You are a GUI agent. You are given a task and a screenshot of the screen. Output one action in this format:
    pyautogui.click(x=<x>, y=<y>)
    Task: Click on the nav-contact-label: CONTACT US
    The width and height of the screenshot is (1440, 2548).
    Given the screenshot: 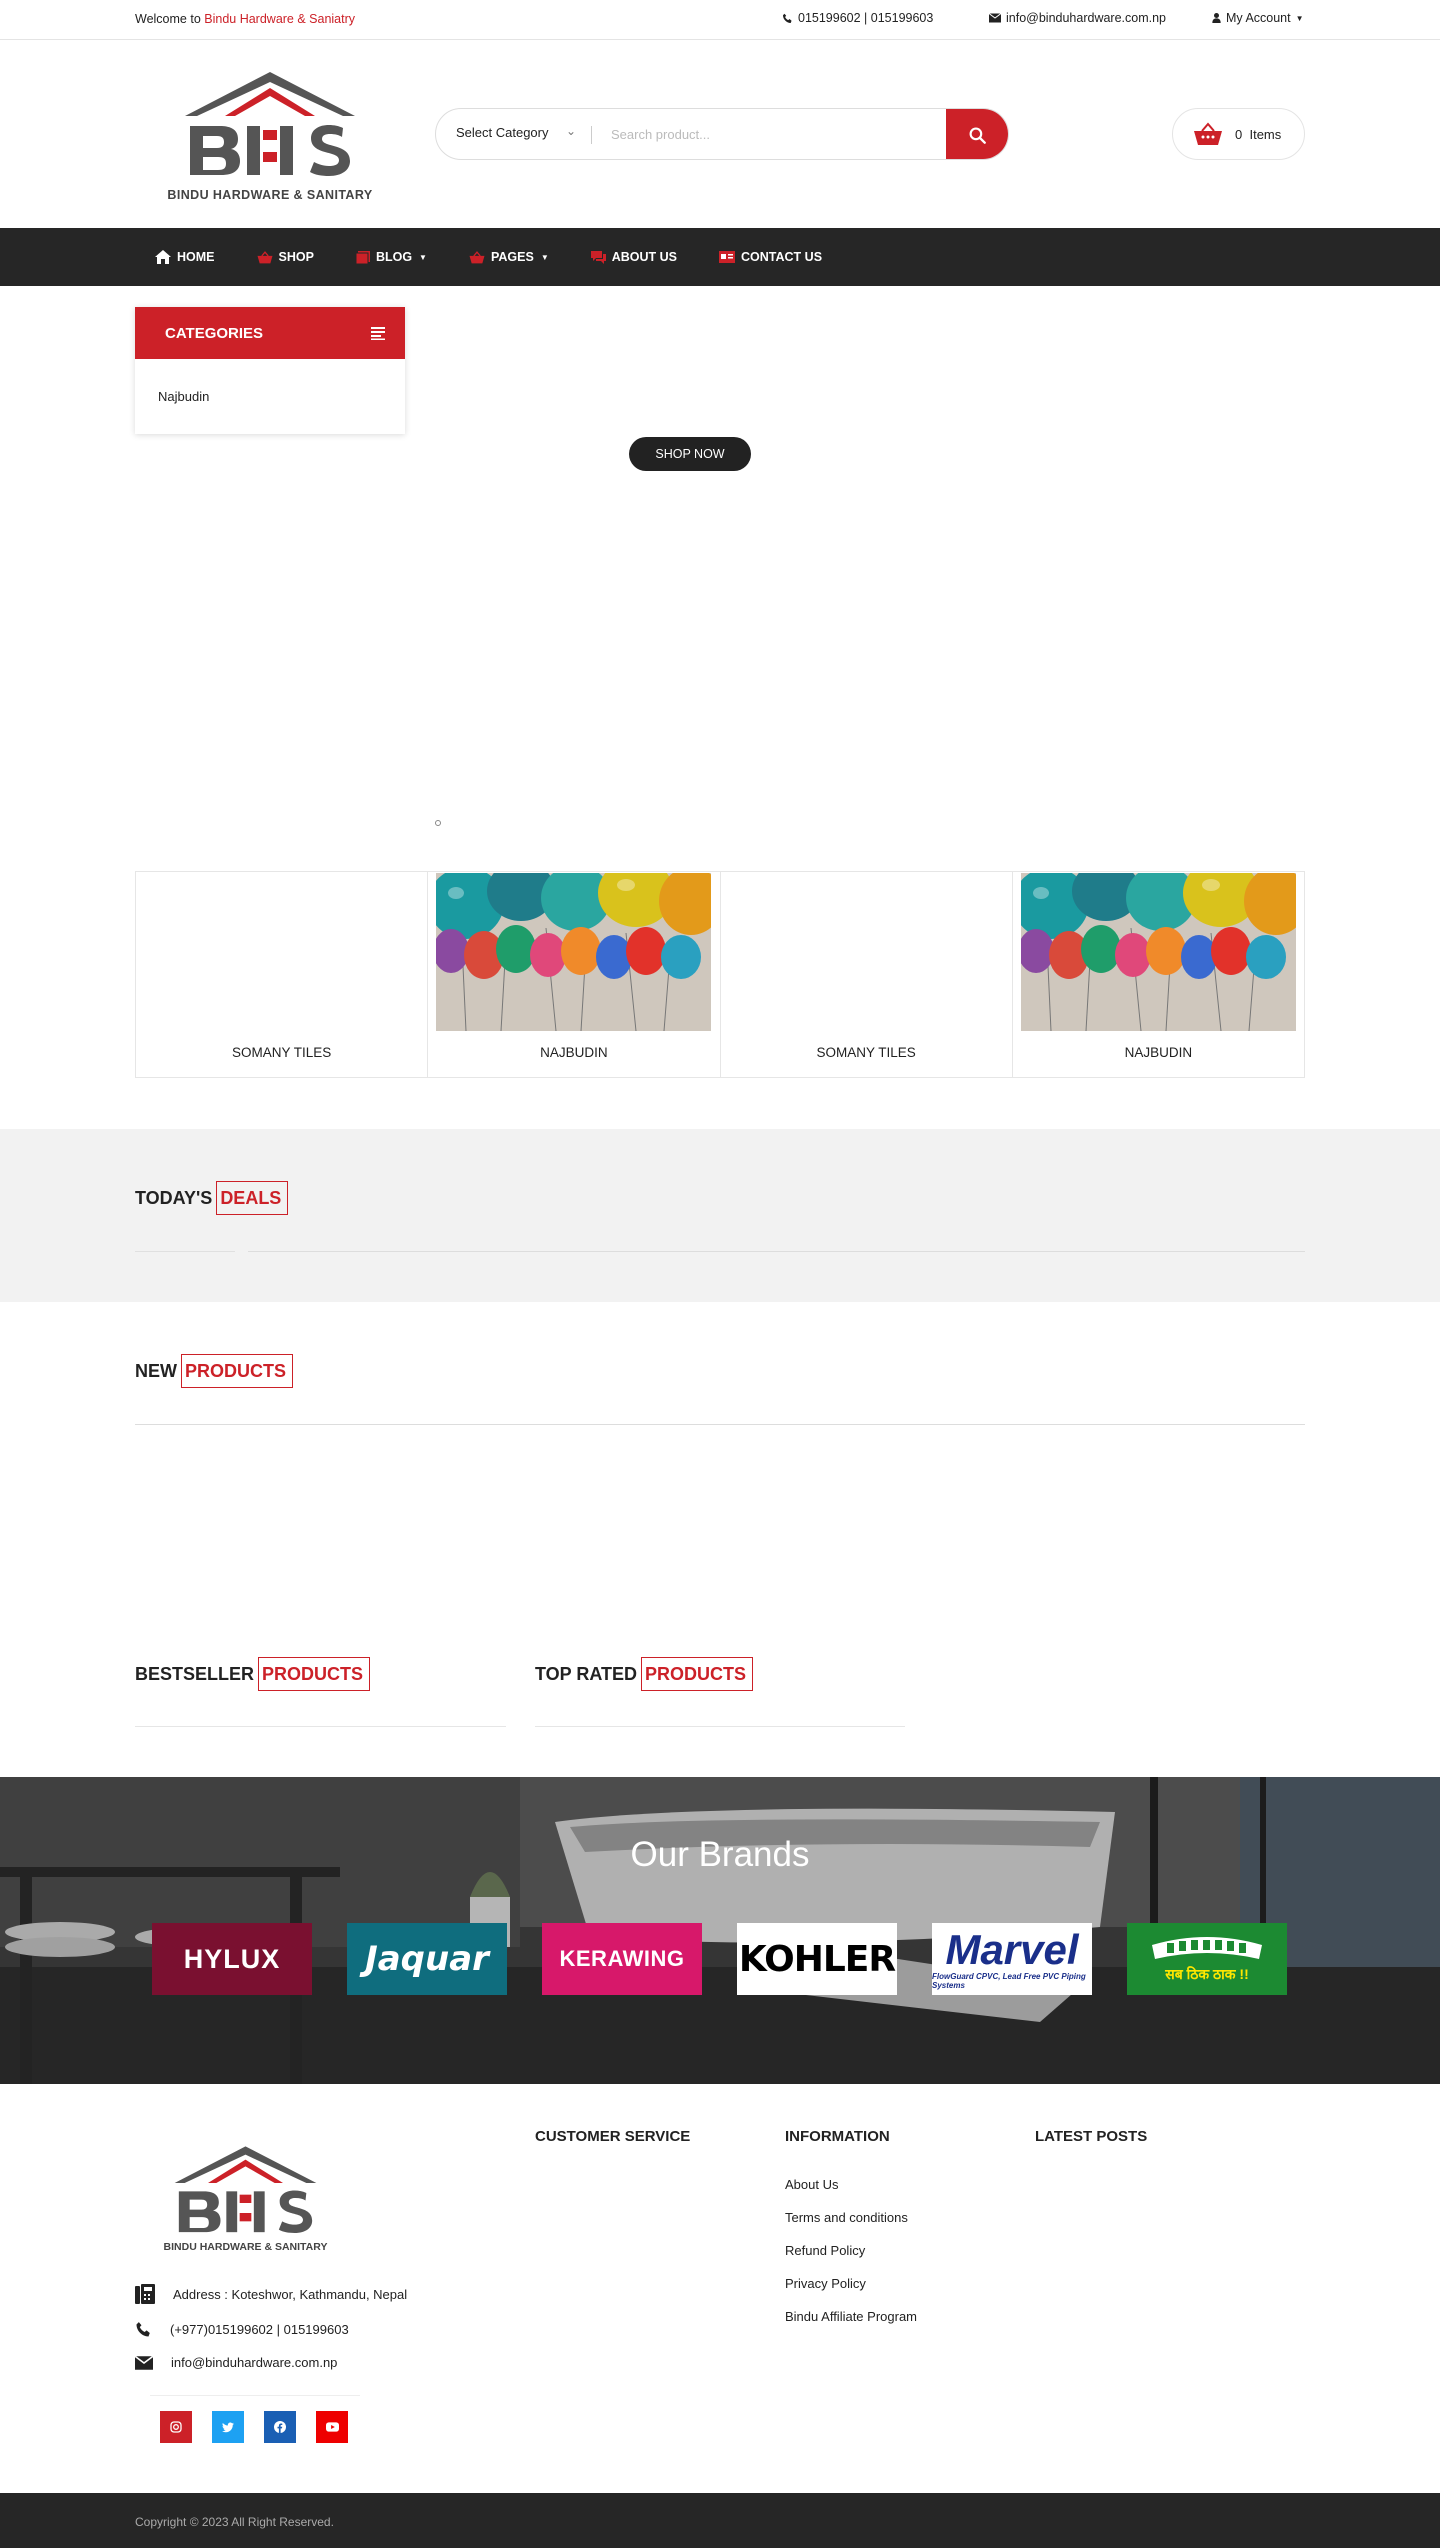 What is the action you would take?
    pyautogui.click(x=782, y=257)
    